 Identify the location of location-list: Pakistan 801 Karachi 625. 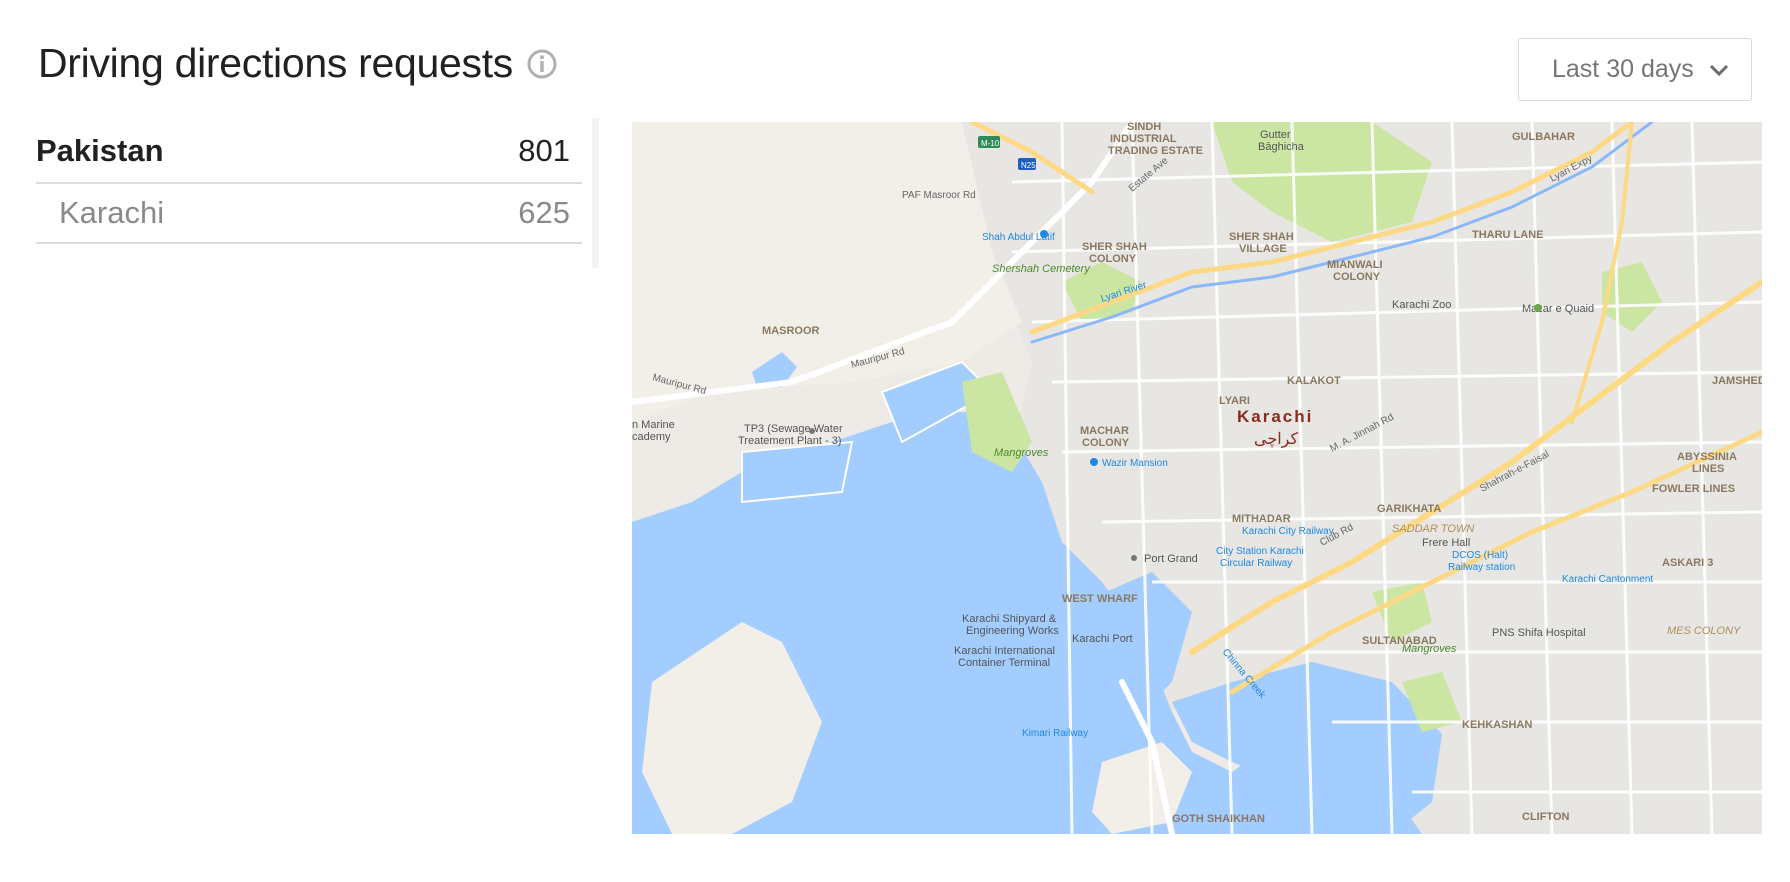
(309, 182).